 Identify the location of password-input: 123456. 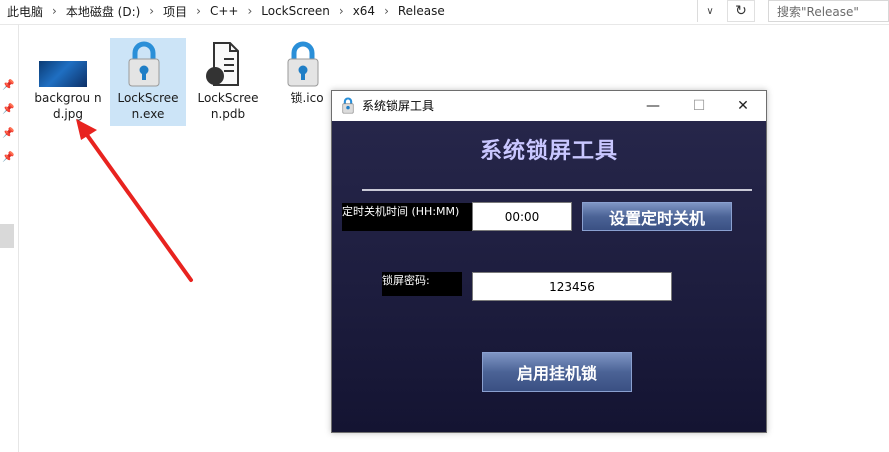
(572, 286).